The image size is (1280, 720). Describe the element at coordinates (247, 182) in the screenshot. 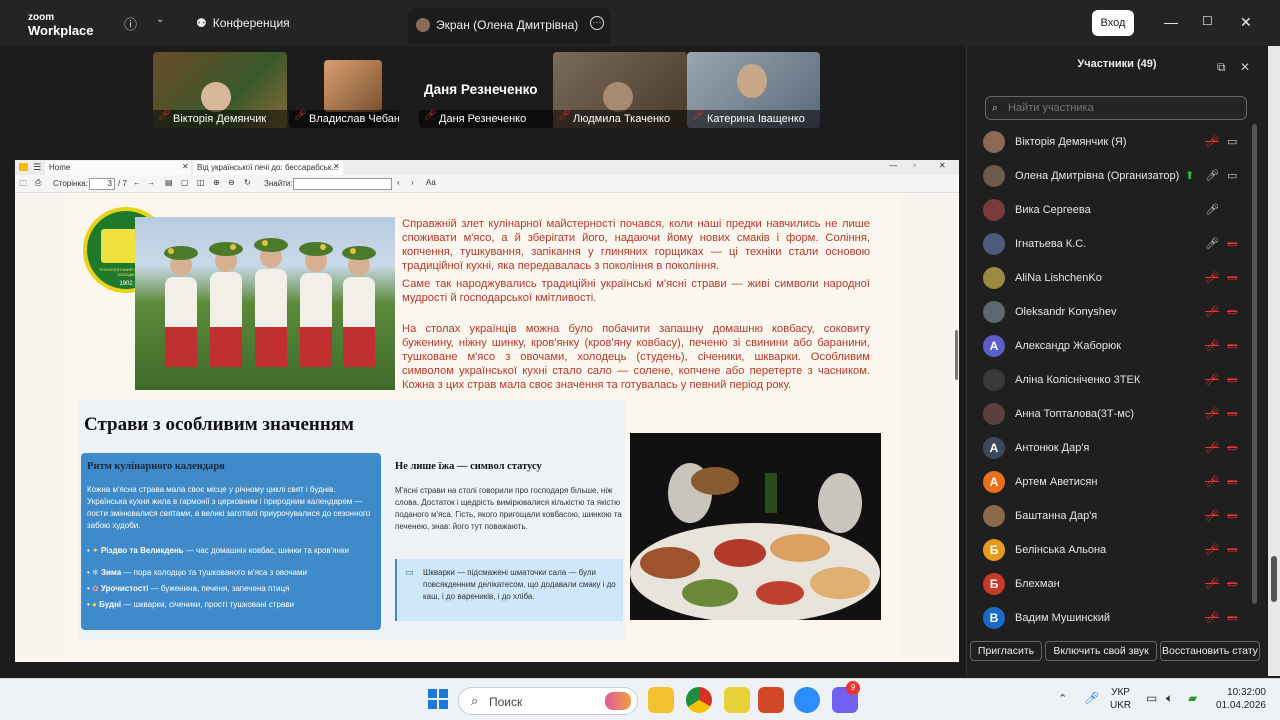

I see `rotate-icon: ↻` at that location.